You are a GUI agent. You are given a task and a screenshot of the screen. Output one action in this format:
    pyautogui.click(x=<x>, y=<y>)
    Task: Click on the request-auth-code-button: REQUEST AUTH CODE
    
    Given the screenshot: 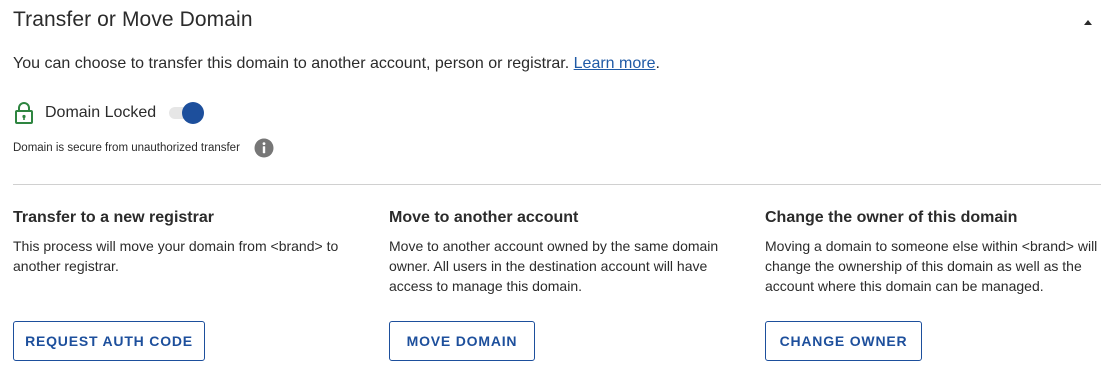 What is the action you would take?
    pyautogui.click(x=109, y=341)
    